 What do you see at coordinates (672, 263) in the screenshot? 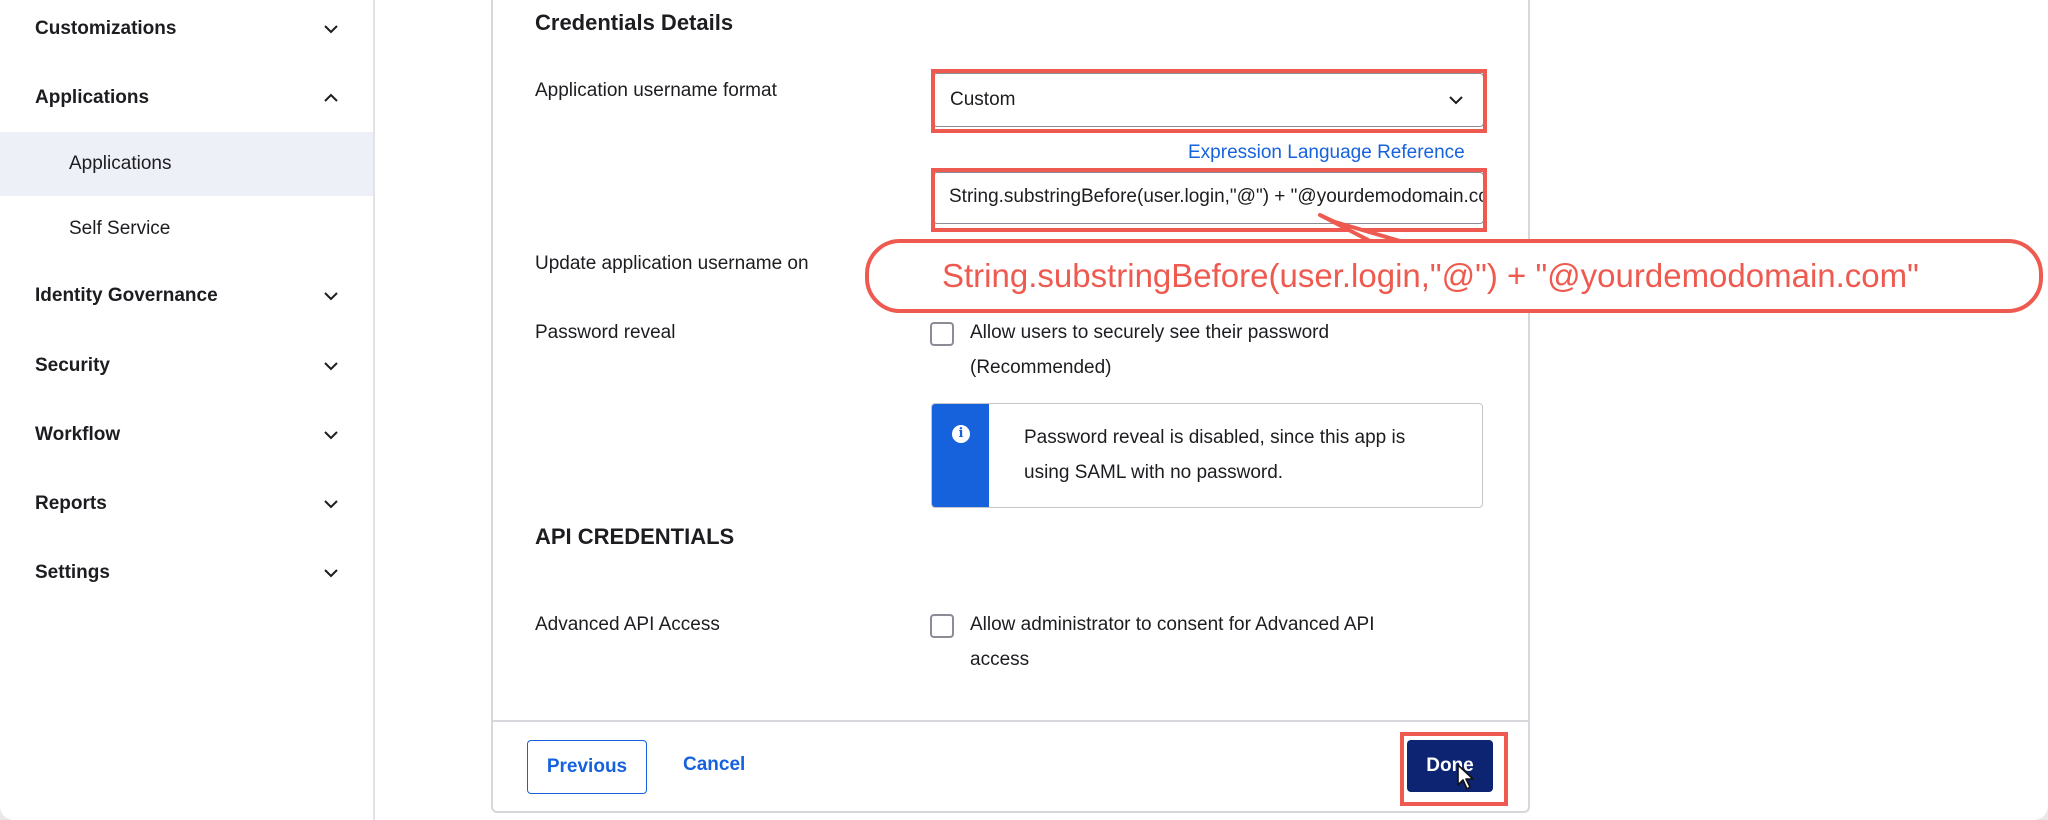
I see `update-username-on-label: Update application username on` at bounding box center [672, 263].